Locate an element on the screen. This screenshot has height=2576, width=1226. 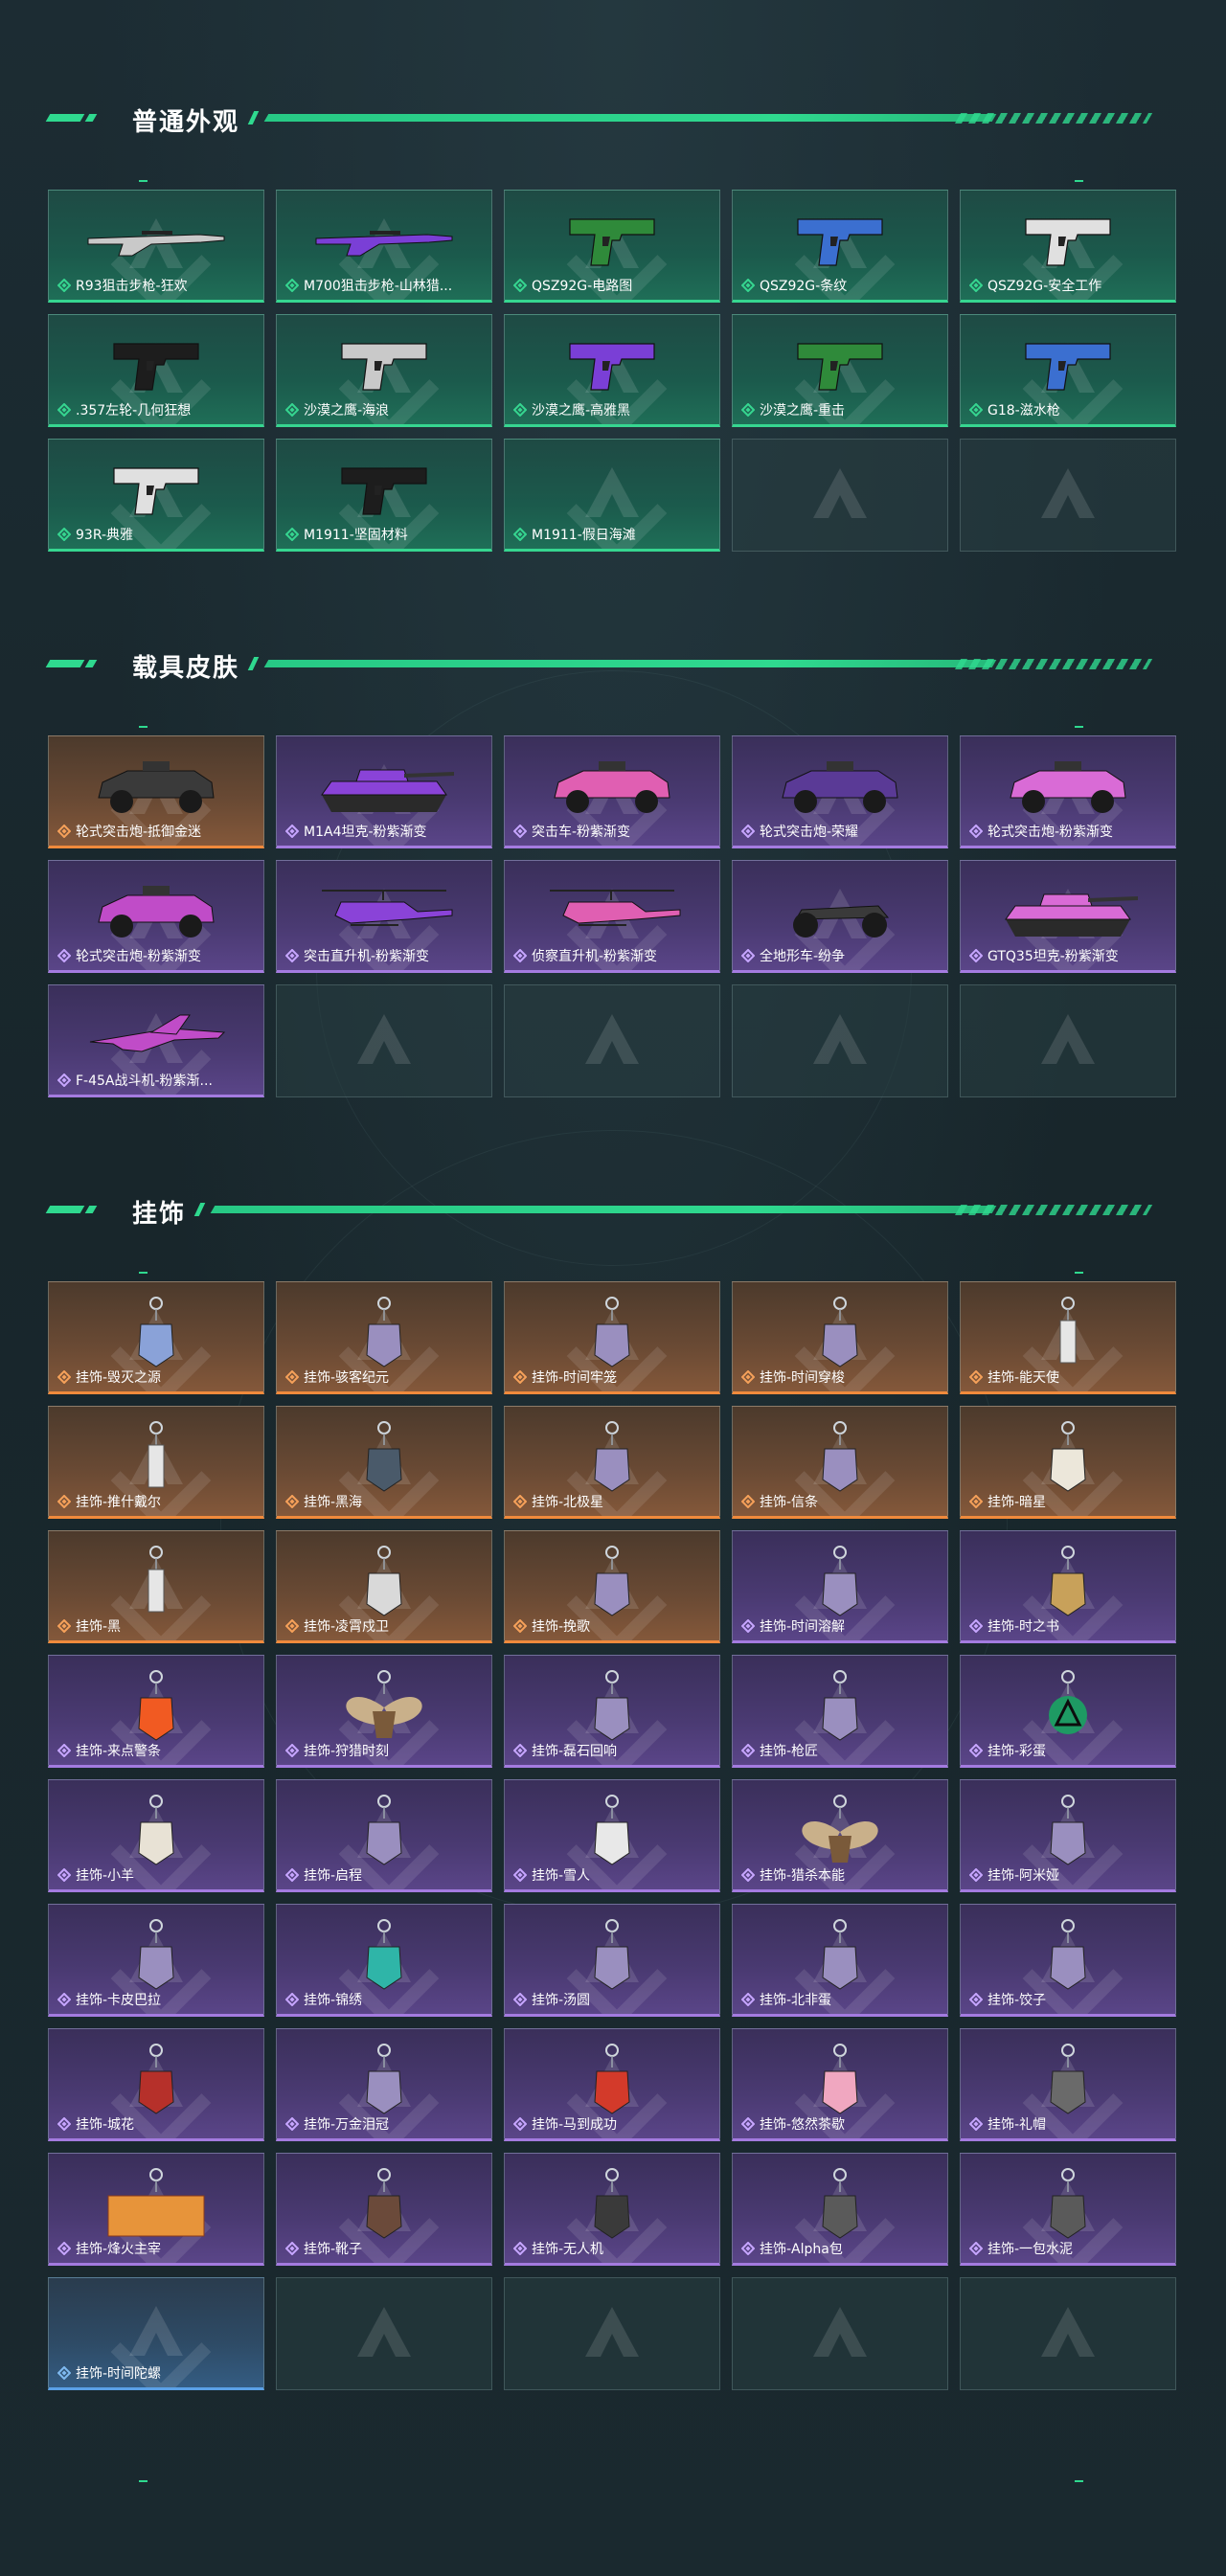
item-card: 挂饰-时间溶解 is located at coordinates (840, 1586).